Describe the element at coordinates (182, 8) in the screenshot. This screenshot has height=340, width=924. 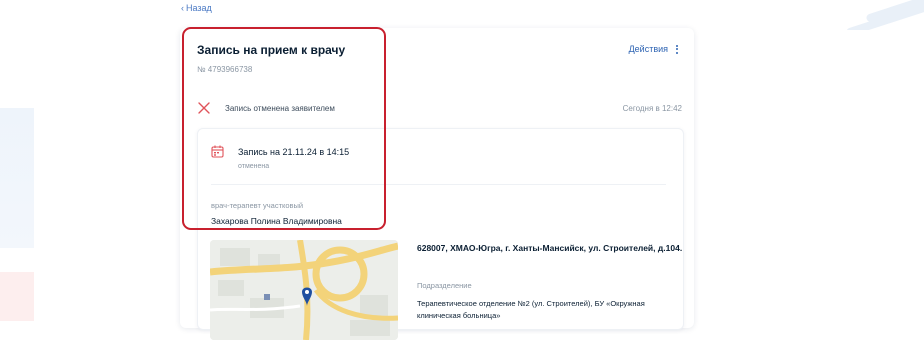
I see `chevron-left-icon: ‹` at that location.